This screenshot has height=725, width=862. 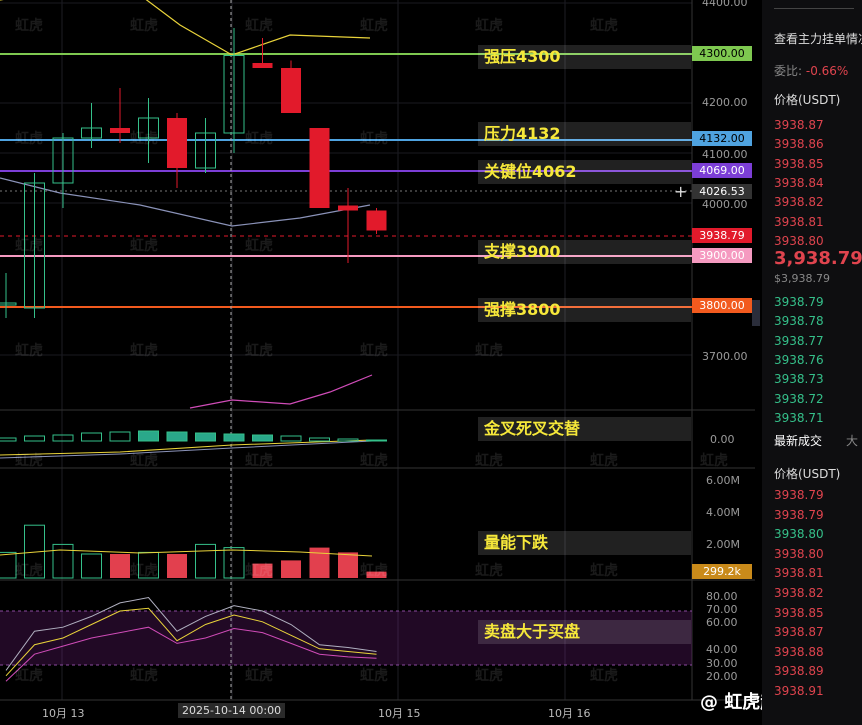 I want to click on bid-price-row: 3938.73, so click(x=799, y=379).